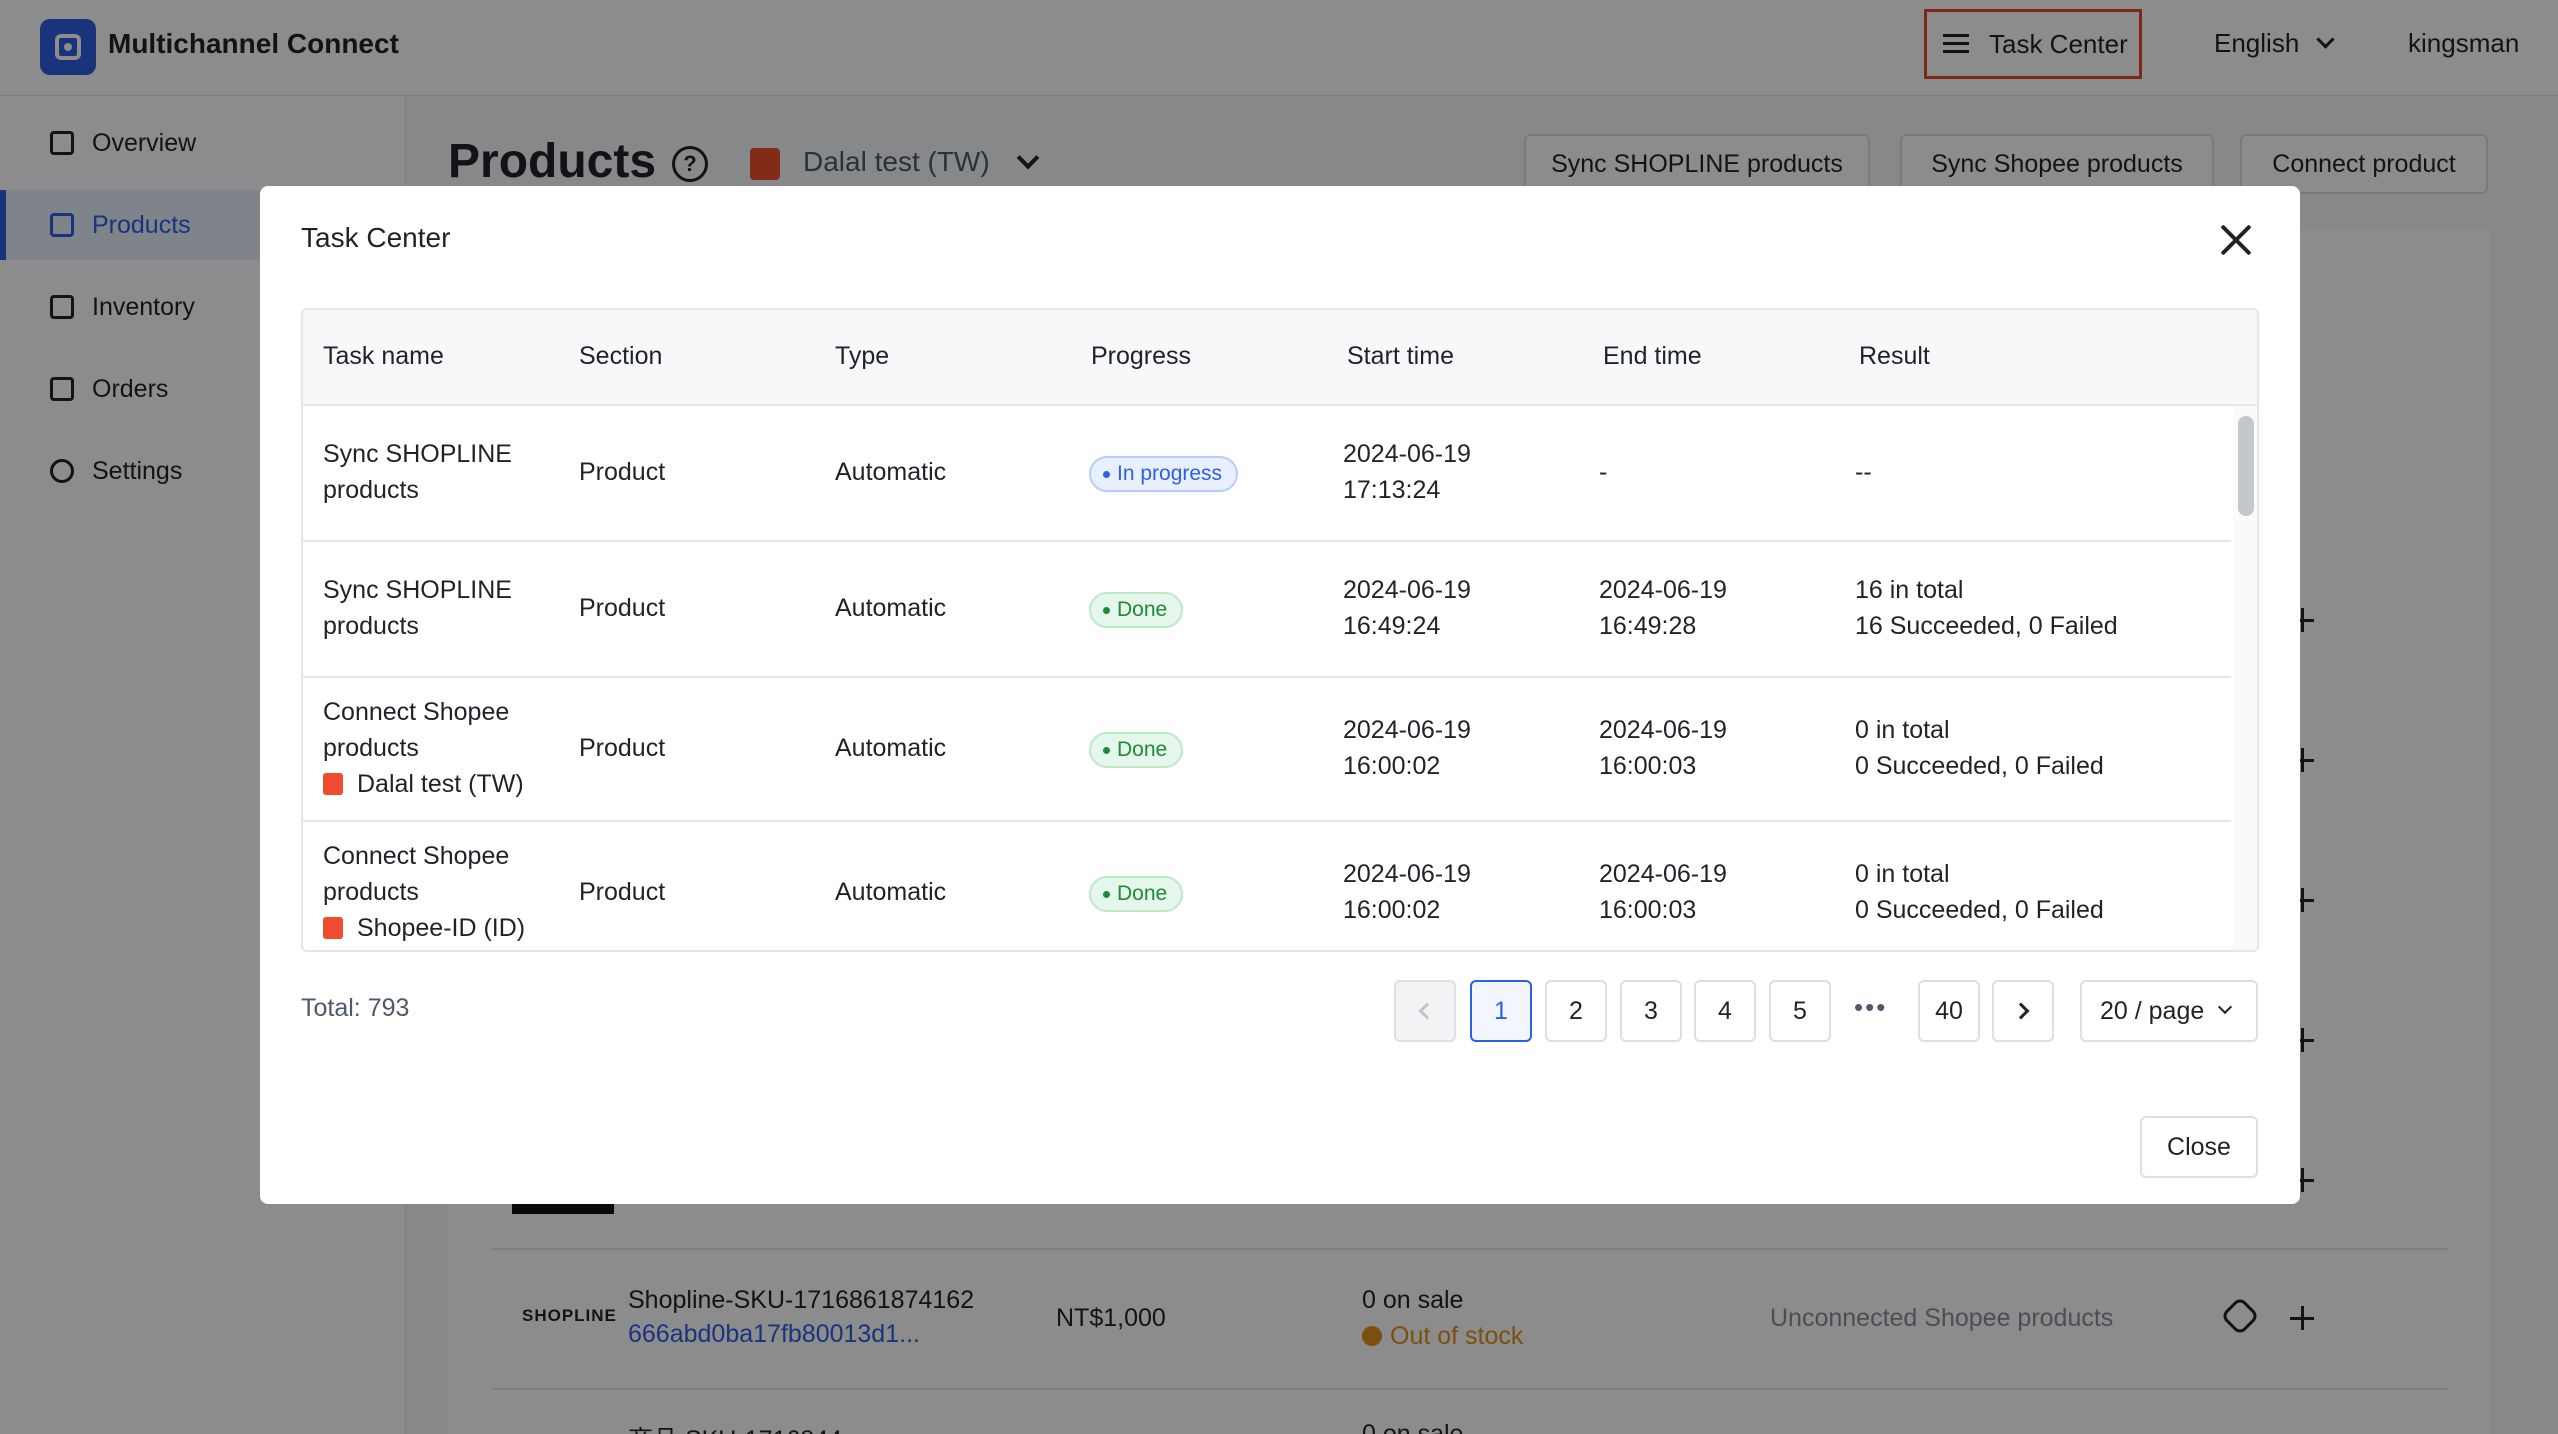 The width and height of the screenshot is (2558, 1434). I want to click on next-page-button, so click(2023, 1011).